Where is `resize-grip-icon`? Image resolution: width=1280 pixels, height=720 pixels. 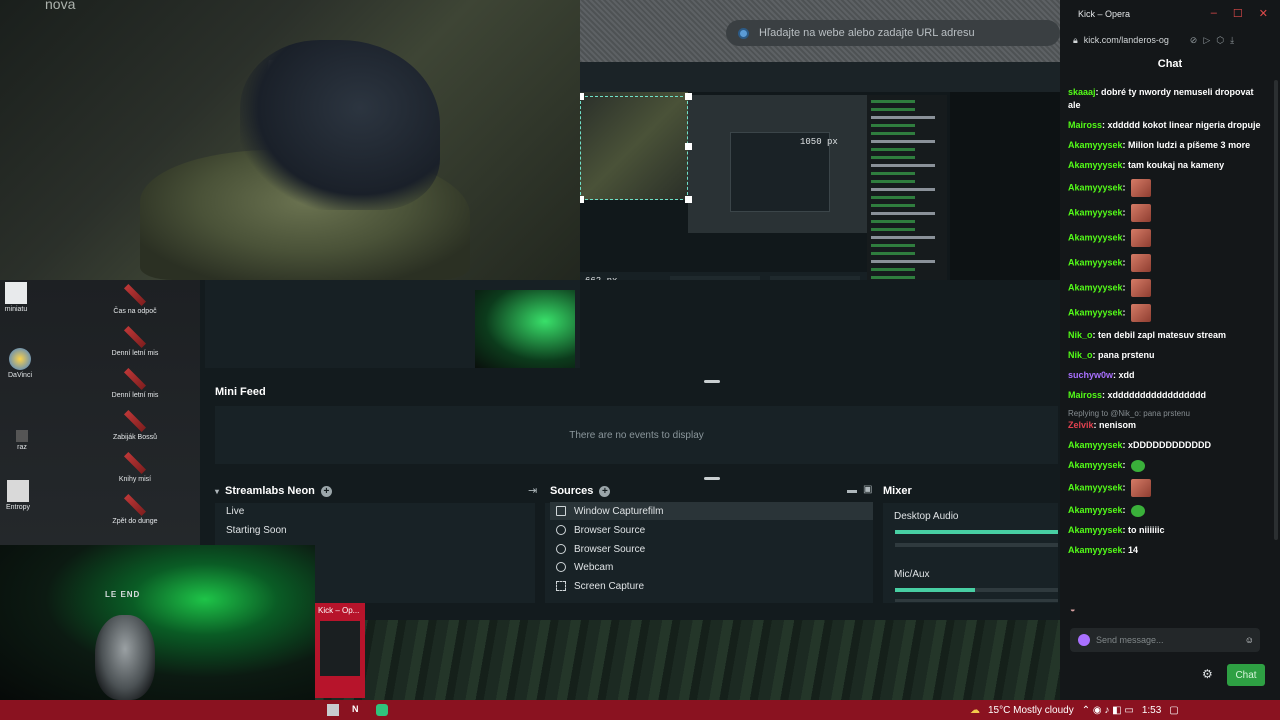
resize-grip-icon is located at coordinates (712, 478).